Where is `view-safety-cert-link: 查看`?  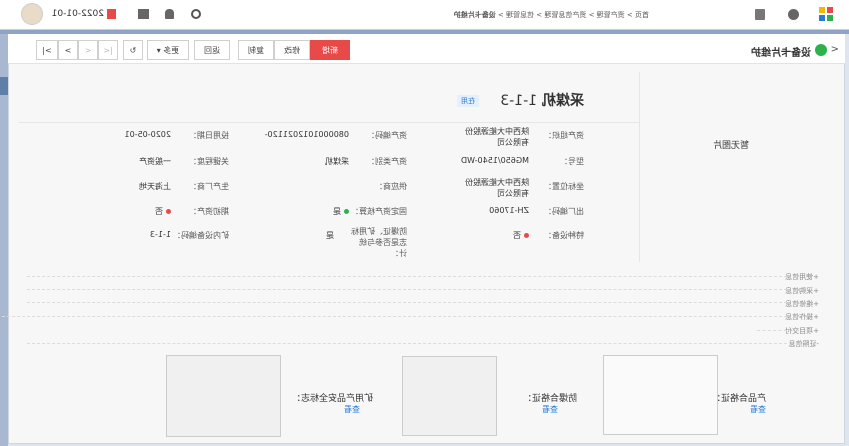 view-safety-cert-link: 查看 is located at coordinates (352, 409).